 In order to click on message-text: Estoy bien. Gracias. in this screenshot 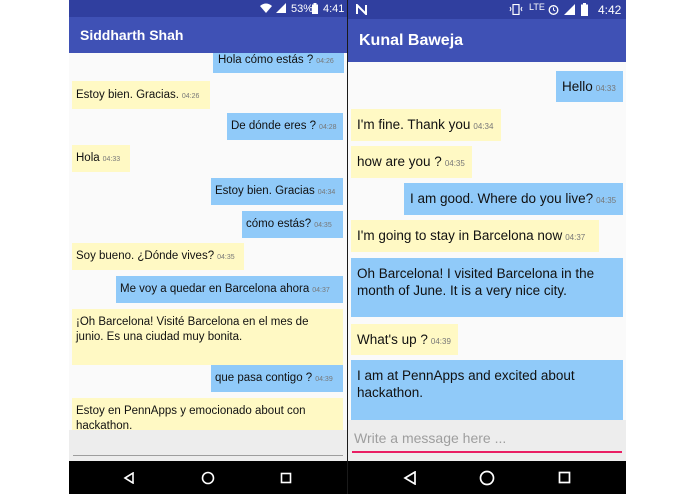, I will do `click(127, 95)`.